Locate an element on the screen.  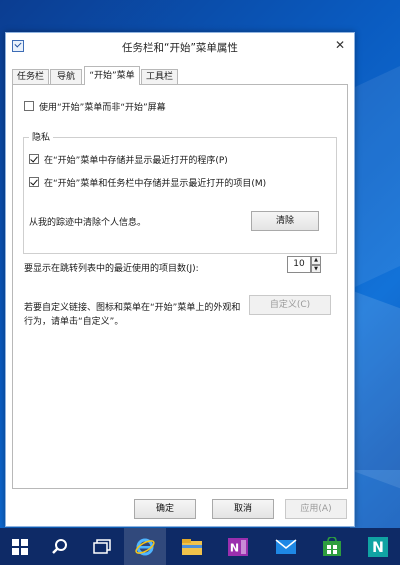
customize-button: 自定义(C) is located at coordinates (290, 305).